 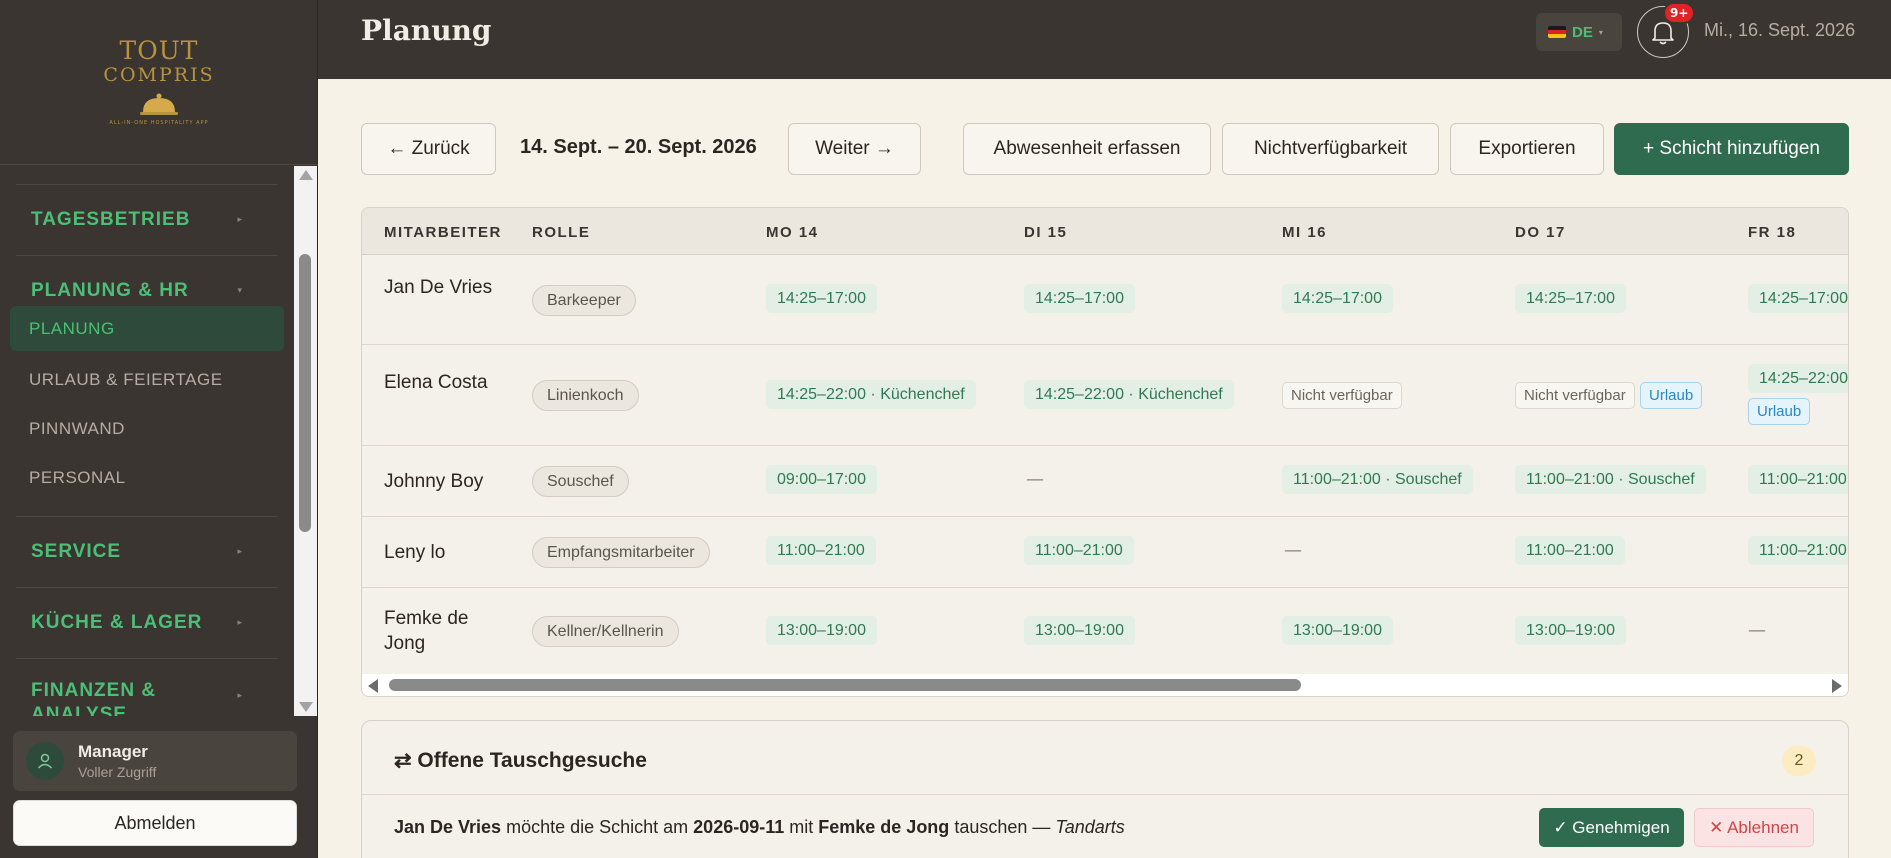 I want to click on nav-group-service: SERVICE ▸, so click(x=147, y=552).